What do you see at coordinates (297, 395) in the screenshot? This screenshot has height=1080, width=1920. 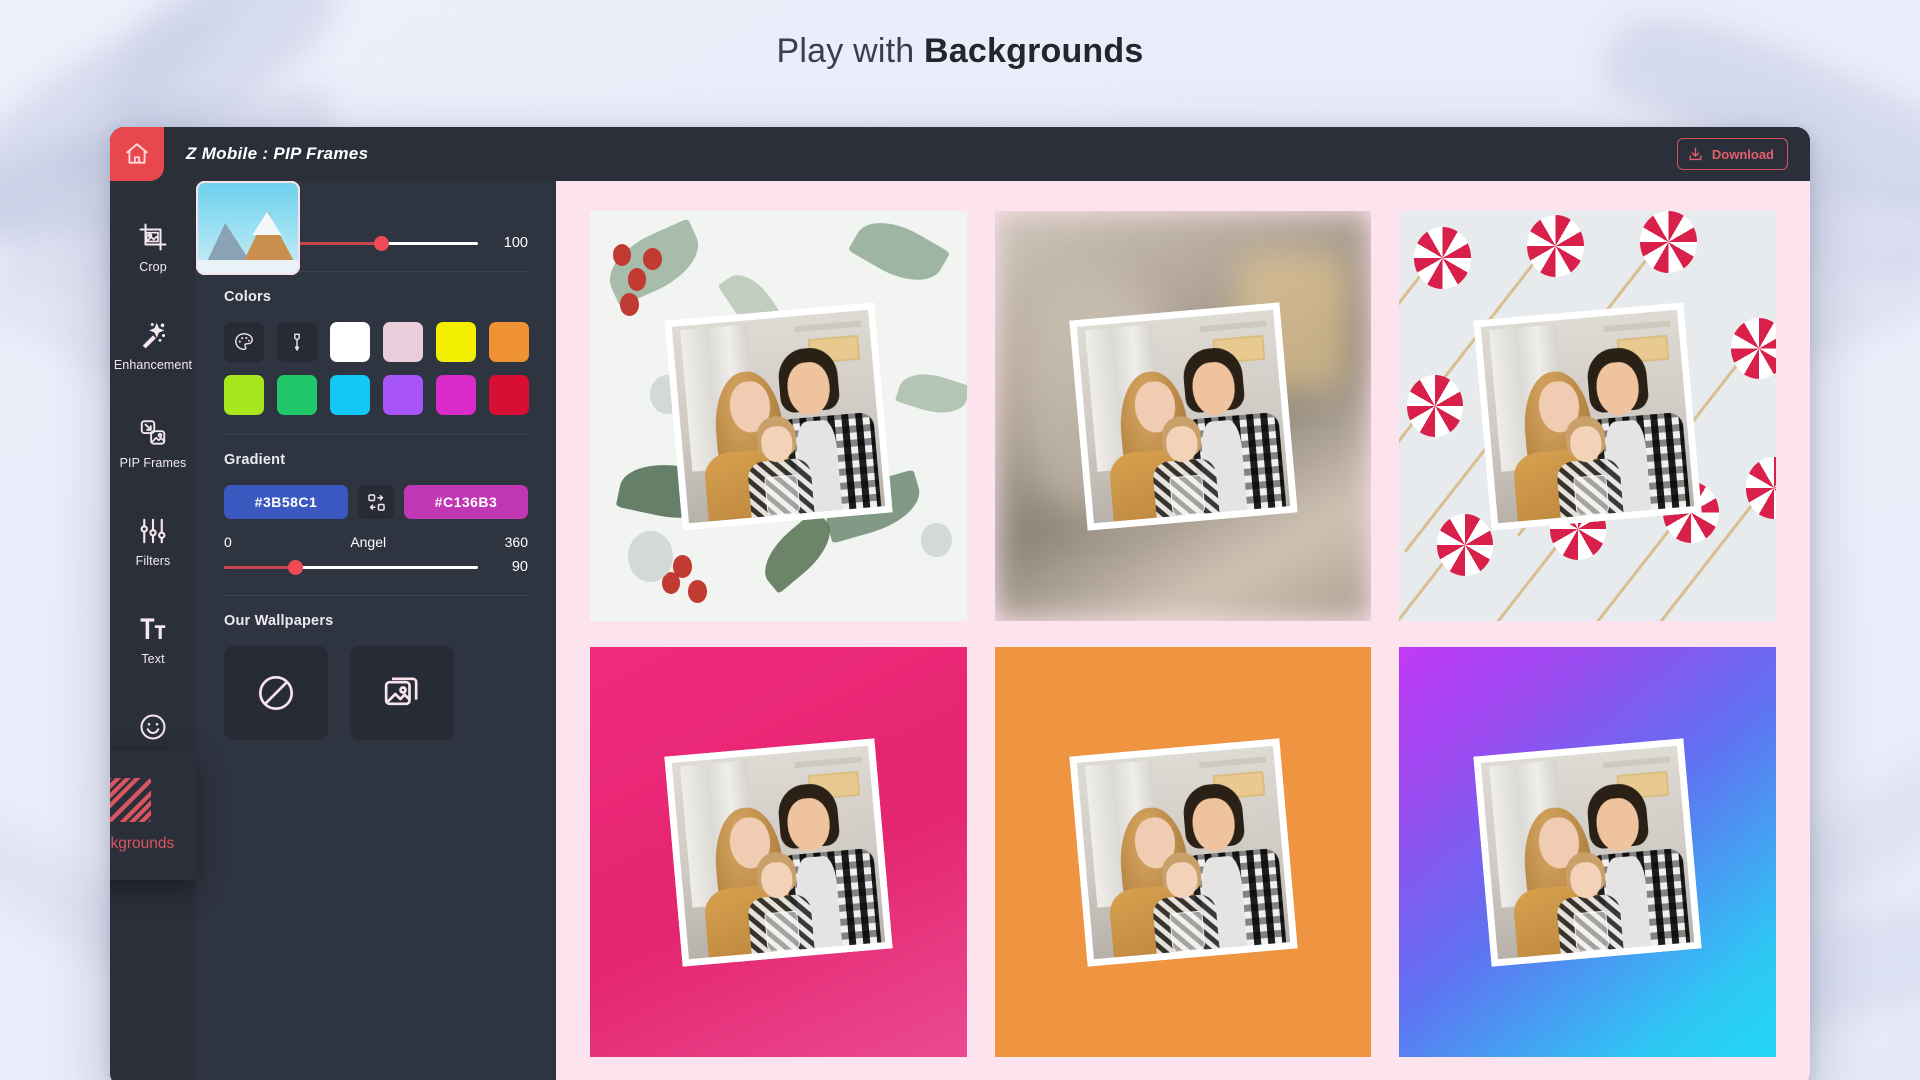 I see `color-swatch-green` at bounding box center [297, 395].